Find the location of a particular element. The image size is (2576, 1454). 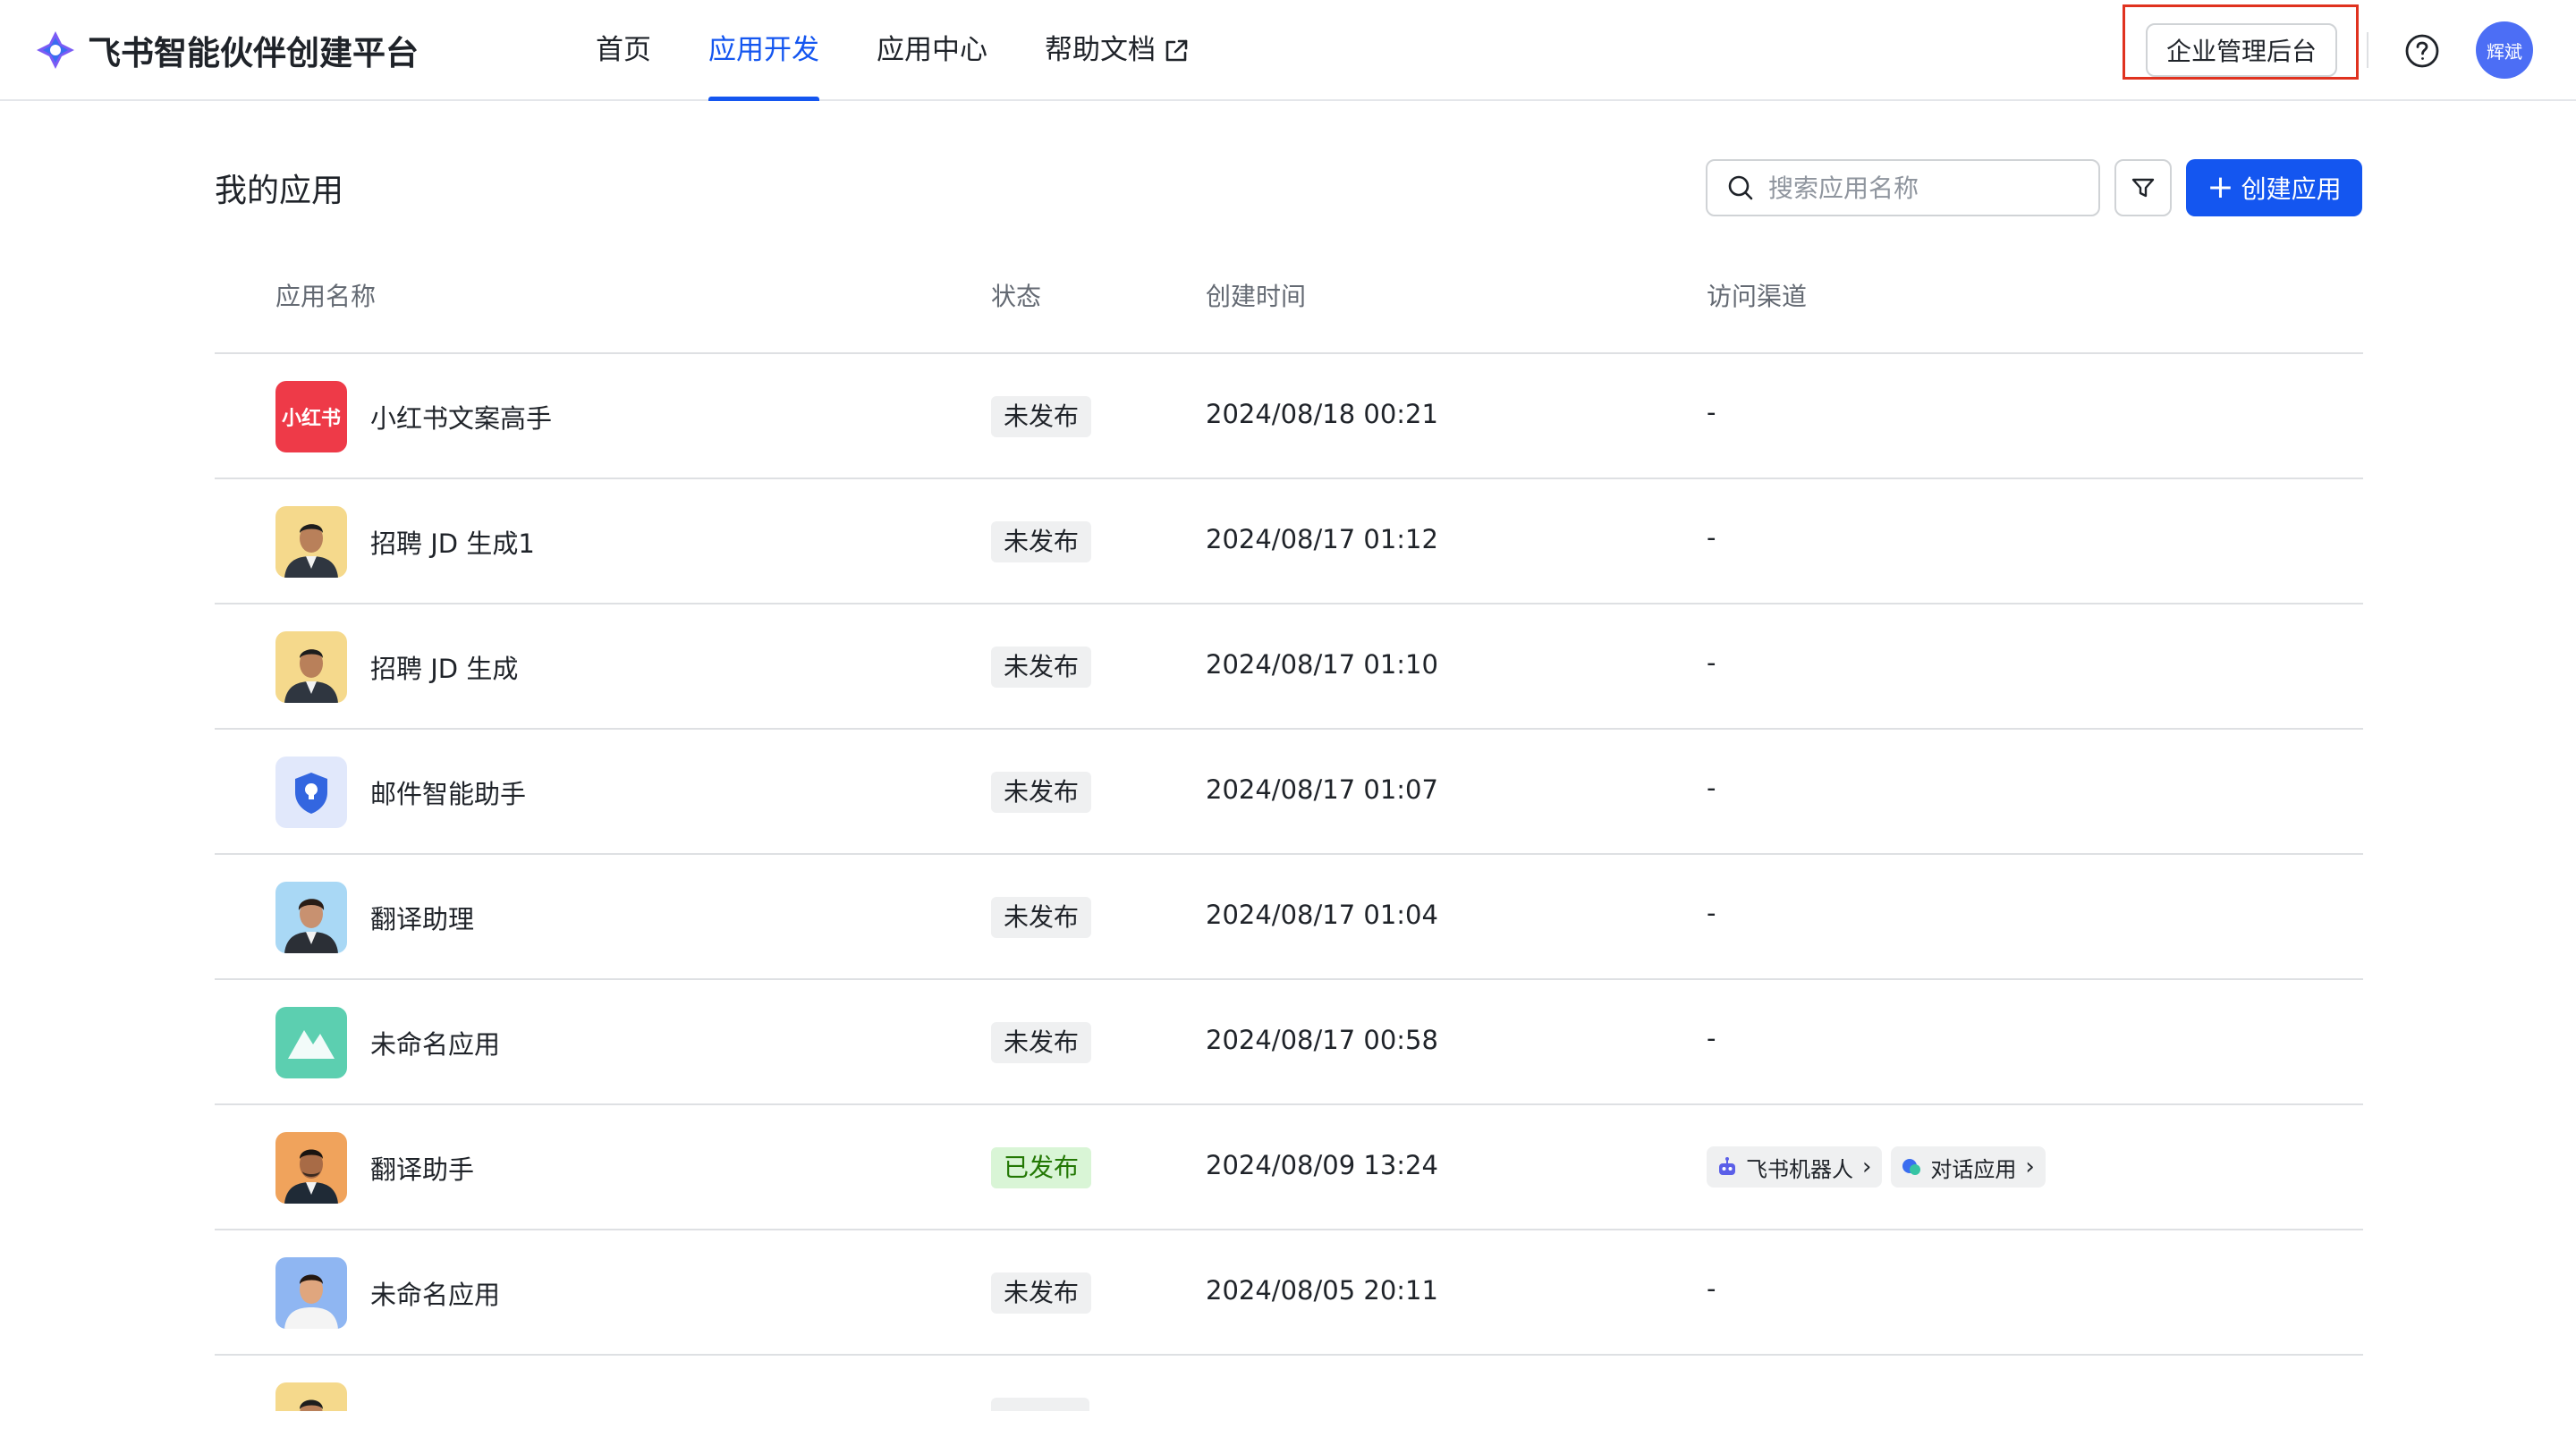

column-header-created: 创建时间 is located at coordinates (1256, 297).